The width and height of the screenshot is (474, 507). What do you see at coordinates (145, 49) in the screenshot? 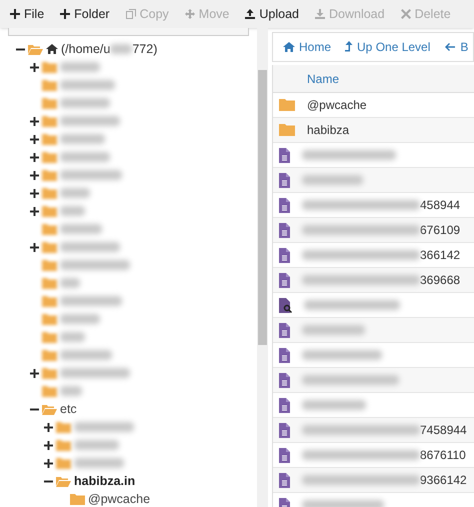
I see `folder-name: 772)` at bounding box center [145, 49].